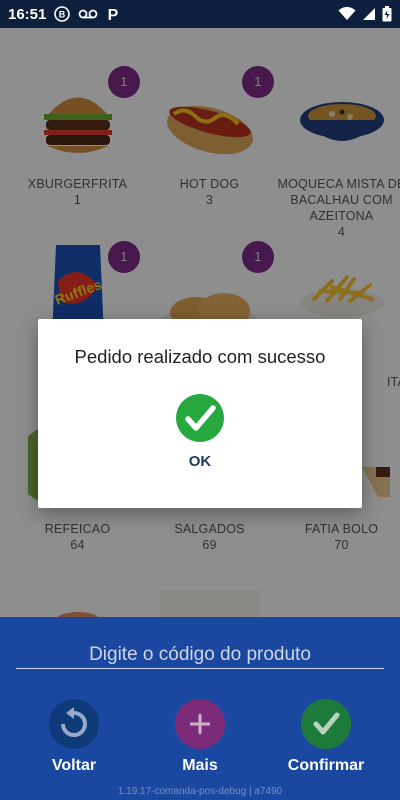 The image size is (400, 800). Describe the element at coordinates (200, 356) in the screenshot. I see `dialog-message: Pedido realizado com sucesso` at that location.